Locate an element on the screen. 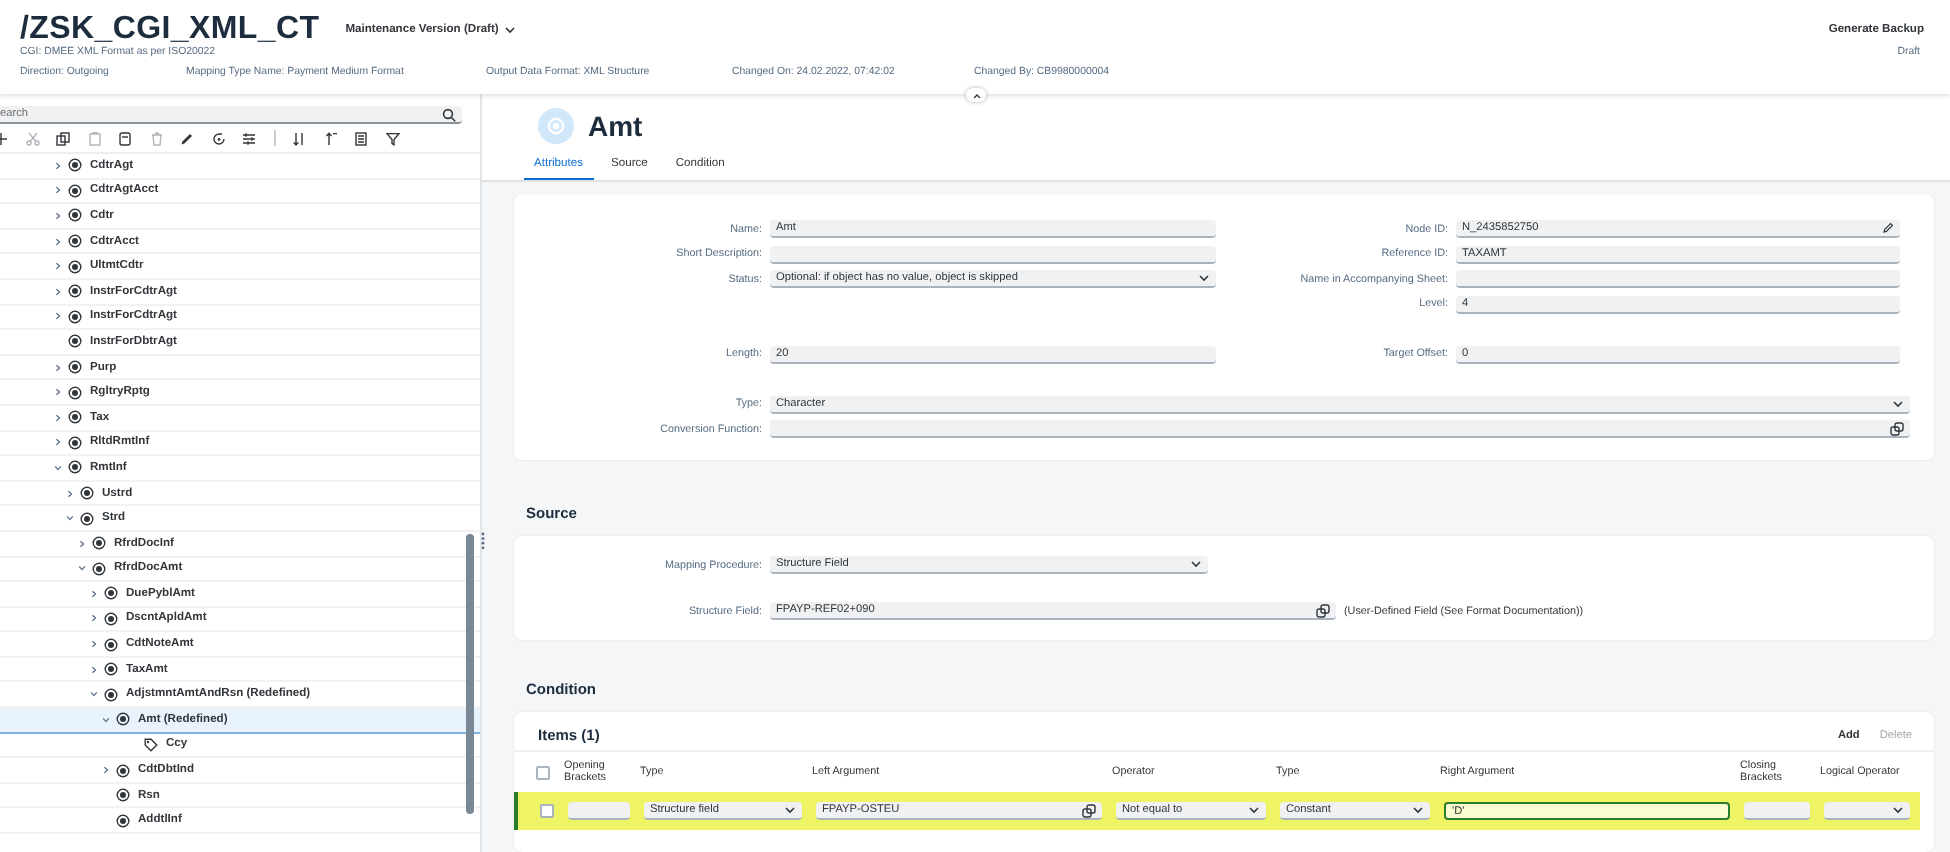  clipboard-icon is located at coordinates (94, 138).